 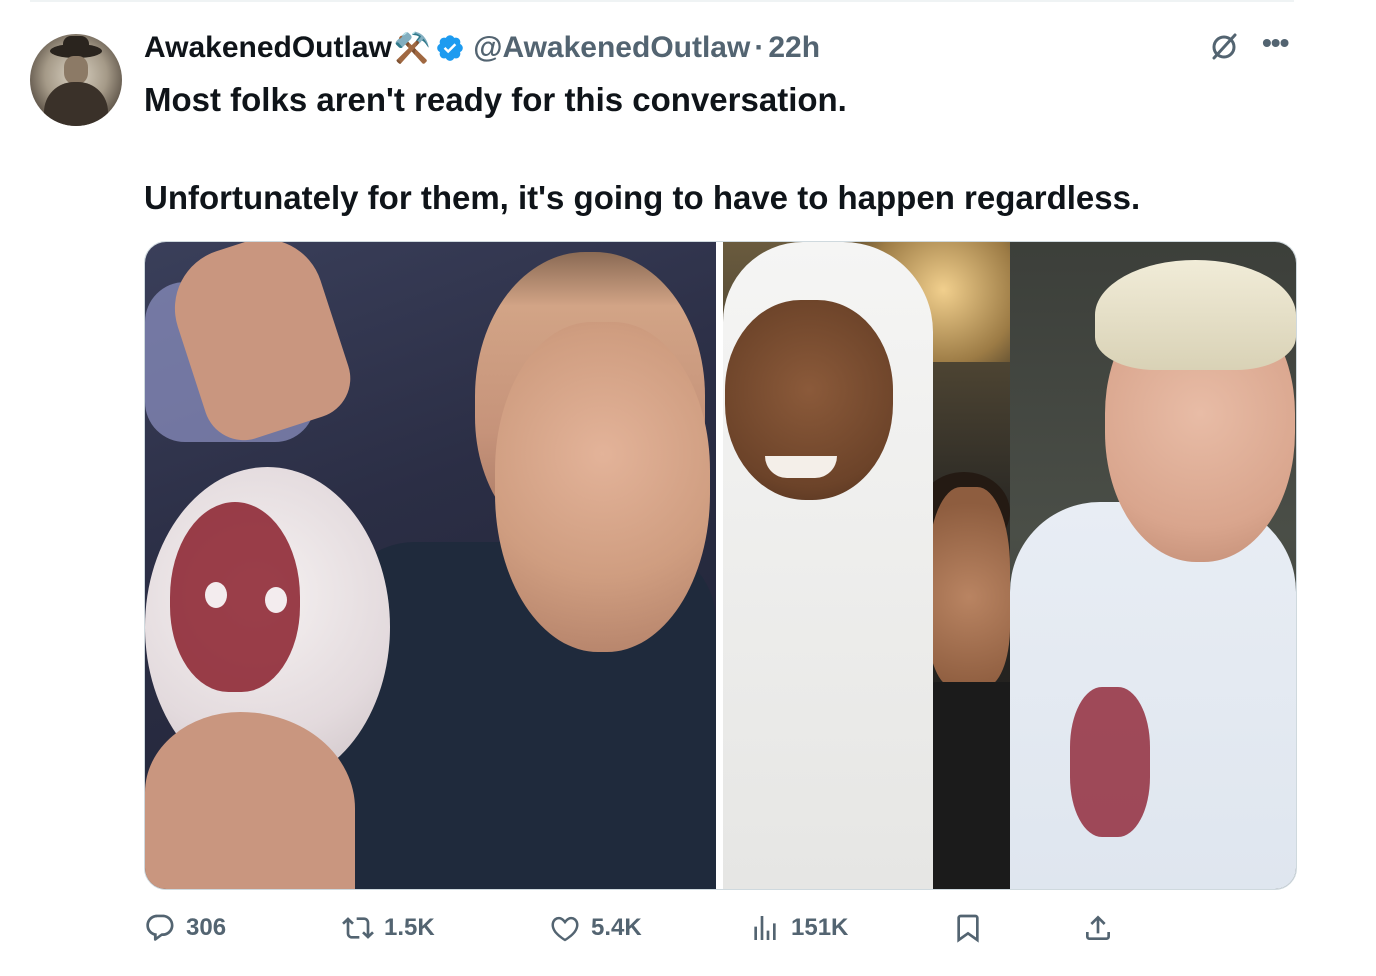 I want to click on repost-button: 1.5K, so click(x=388, y=928).